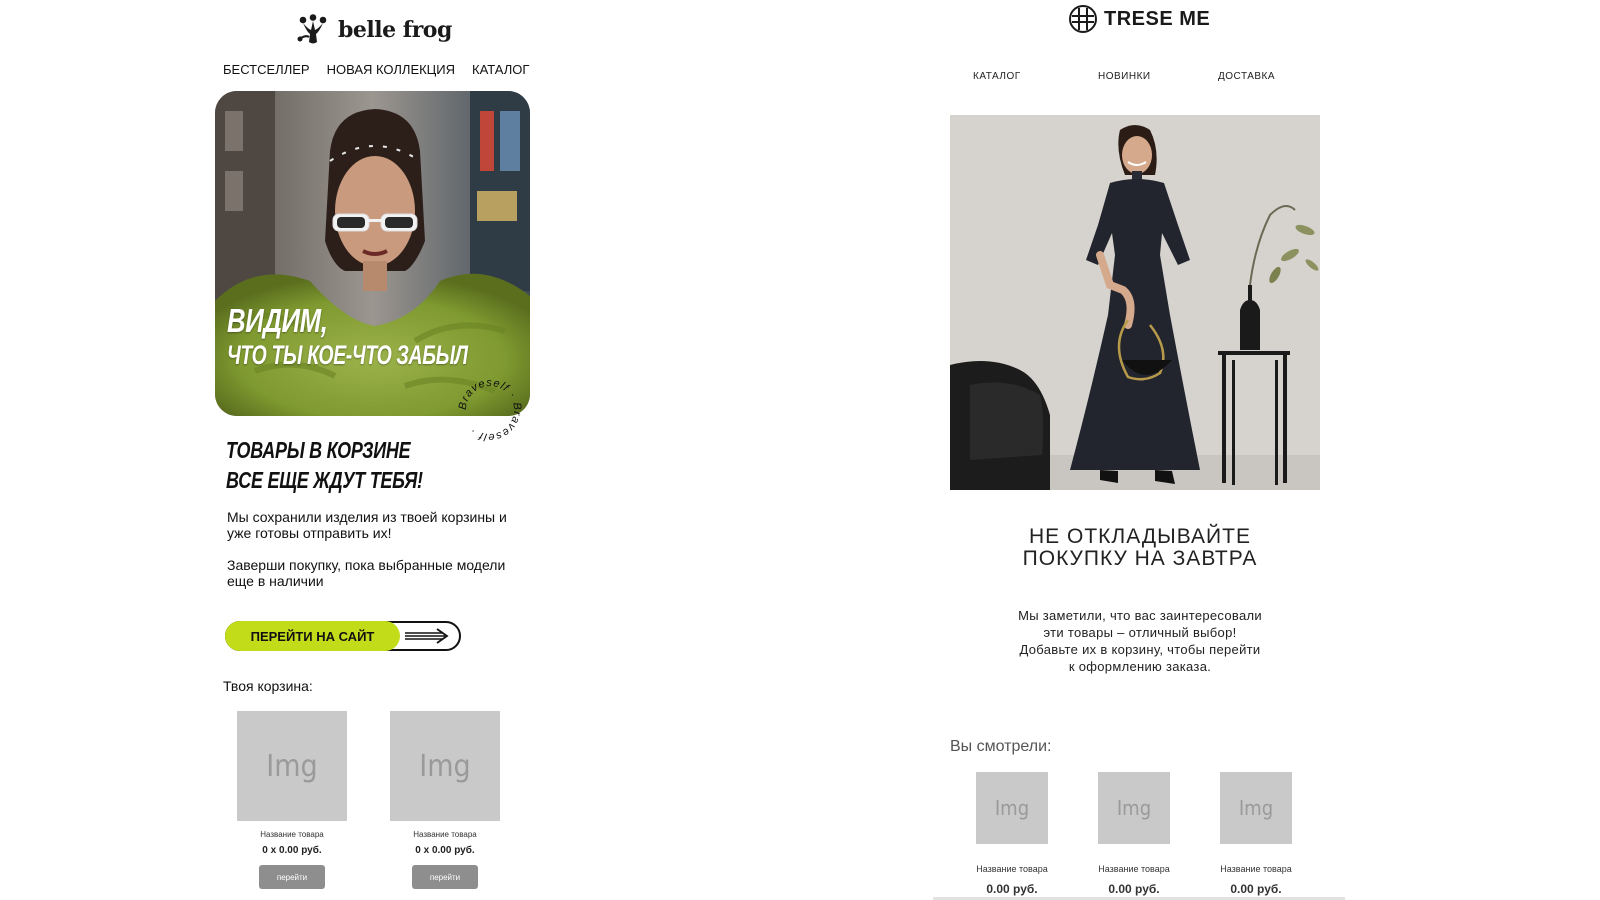 The image size is (1600, 900). I want to click on svg-text: Braveself · Braveself ·, so click(490, 410).